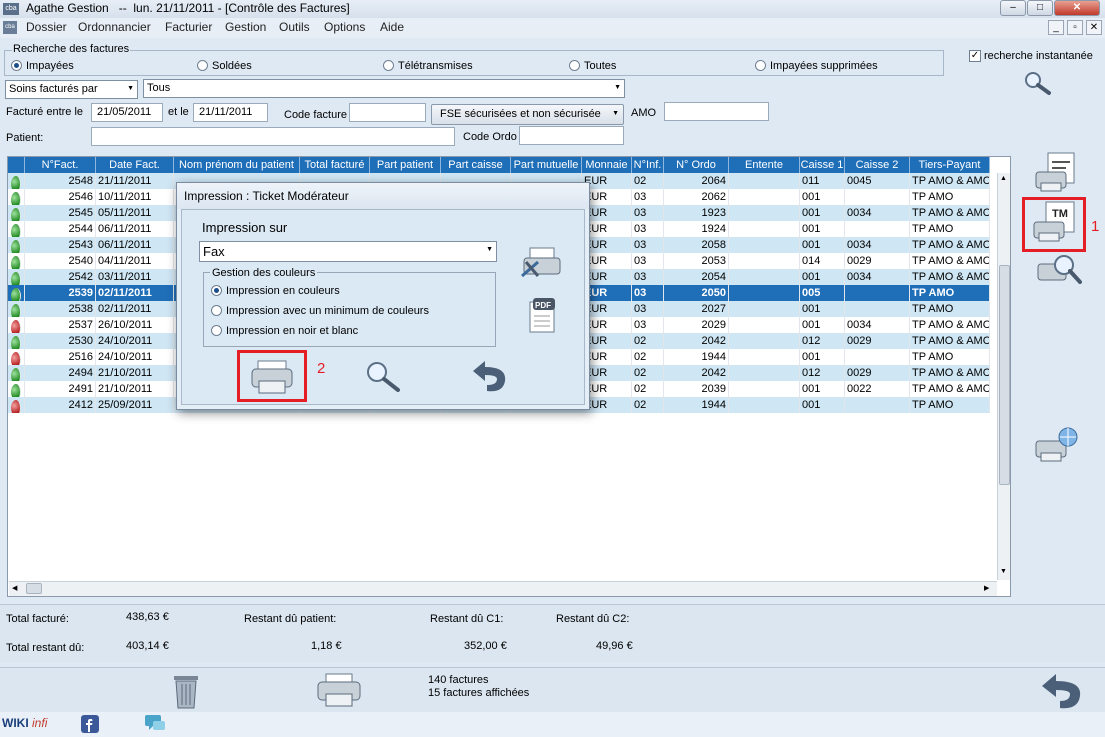  Describe the element at coordinates (186, 691) in the screenshot. I see `trash-icon` at that location.